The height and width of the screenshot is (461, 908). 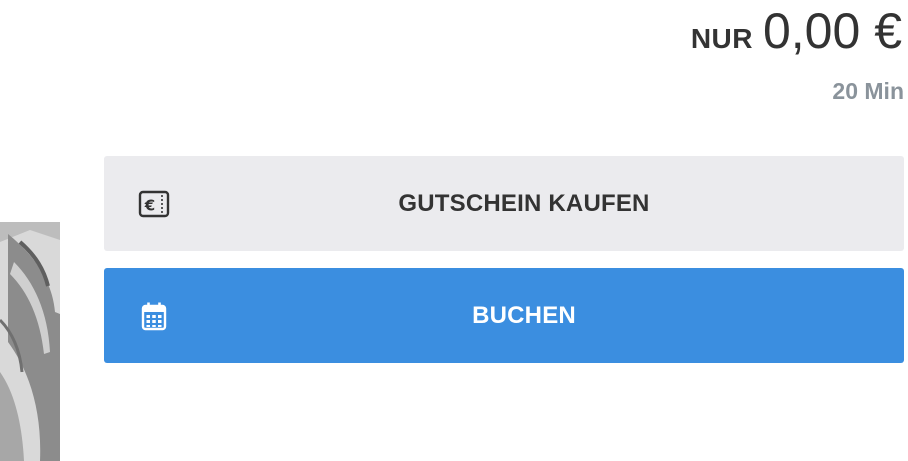 I want to click on book-label: BUCHEN, so click(x=524, y=315).